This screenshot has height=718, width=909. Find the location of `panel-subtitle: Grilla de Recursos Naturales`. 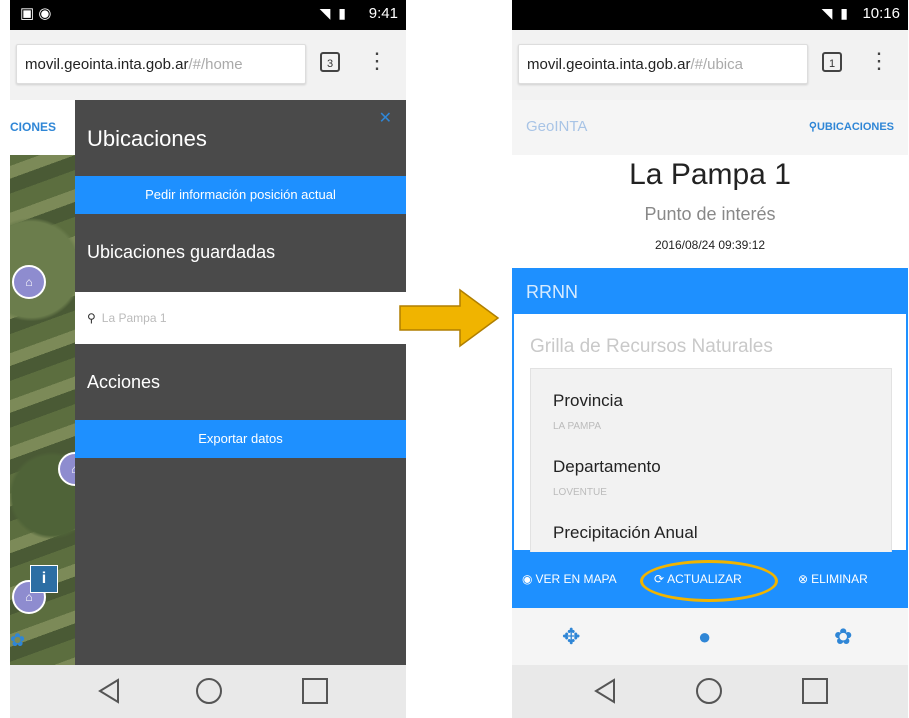

panel-subtitle: Grilla de Recursos Naturales is located at coordinates (651, 346).